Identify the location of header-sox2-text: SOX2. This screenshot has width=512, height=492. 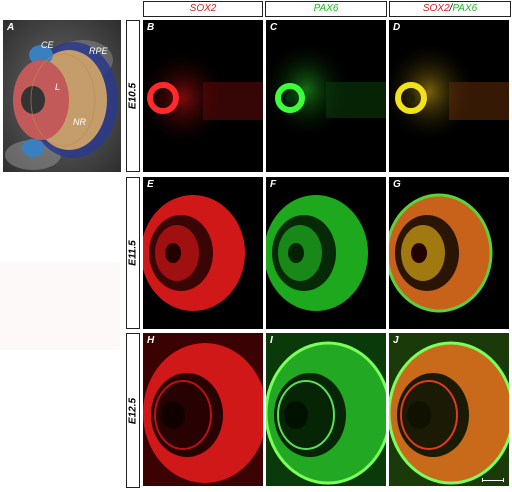
(203, 8).